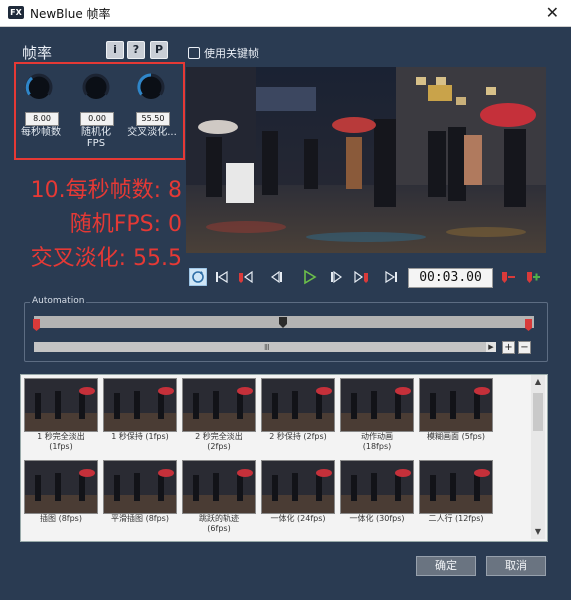 The width and height of the screenshot is (571, 600). Describe the element at coordinates (42, 119) in the screenshot. I see `fps-value: 8.00` at that location.